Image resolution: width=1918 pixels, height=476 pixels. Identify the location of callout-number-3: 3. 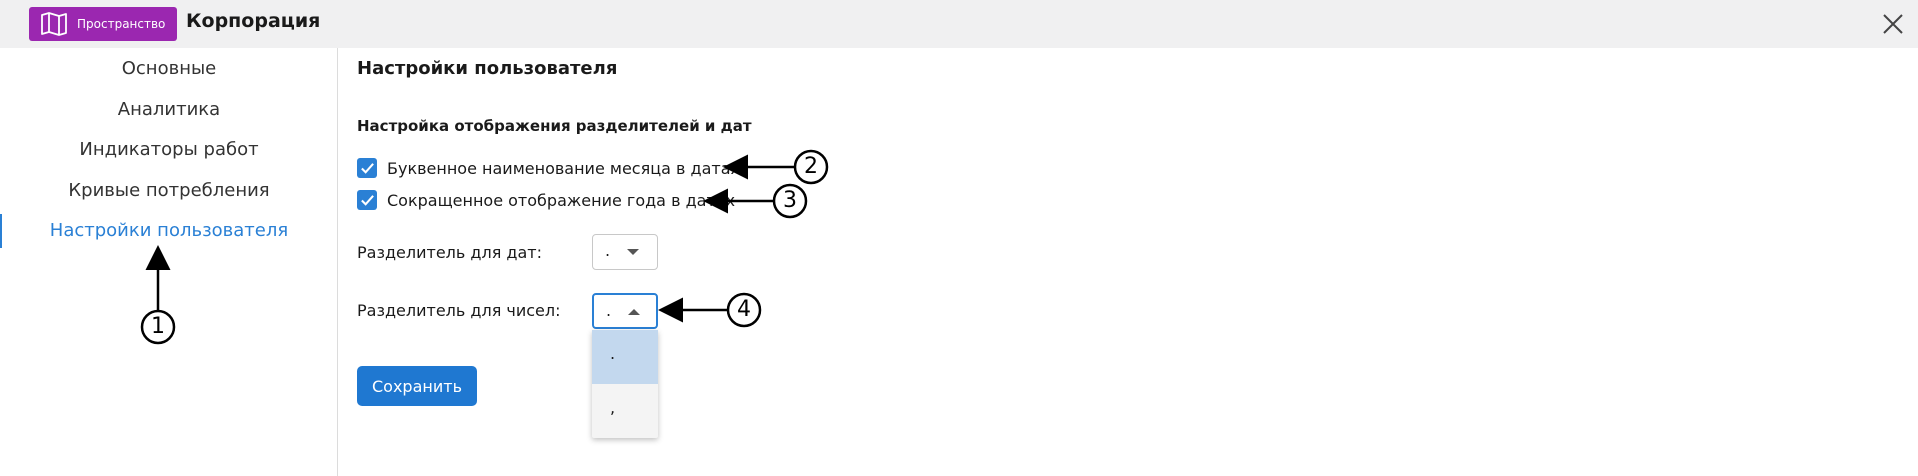
(790, 200).